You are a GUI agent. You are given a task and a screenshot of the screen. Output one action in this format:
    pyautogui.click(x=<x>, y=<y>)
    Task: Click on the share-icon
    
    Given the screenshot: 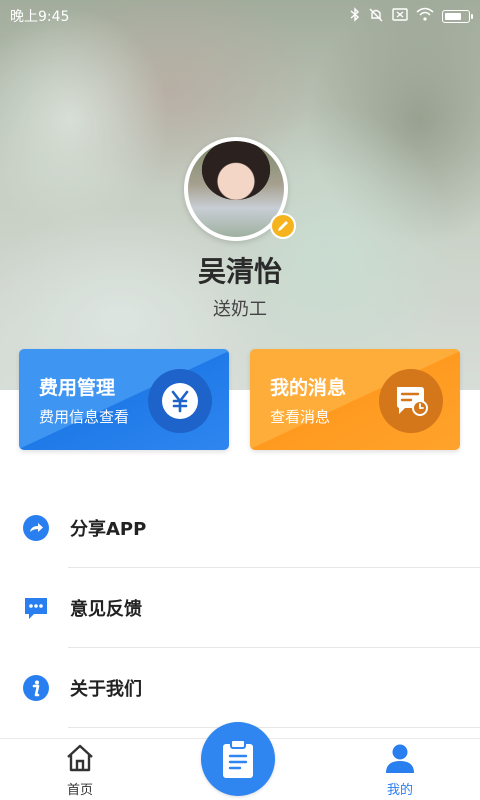 What is the action you would take?
    pyautogui.click(x=36, y=528)
    